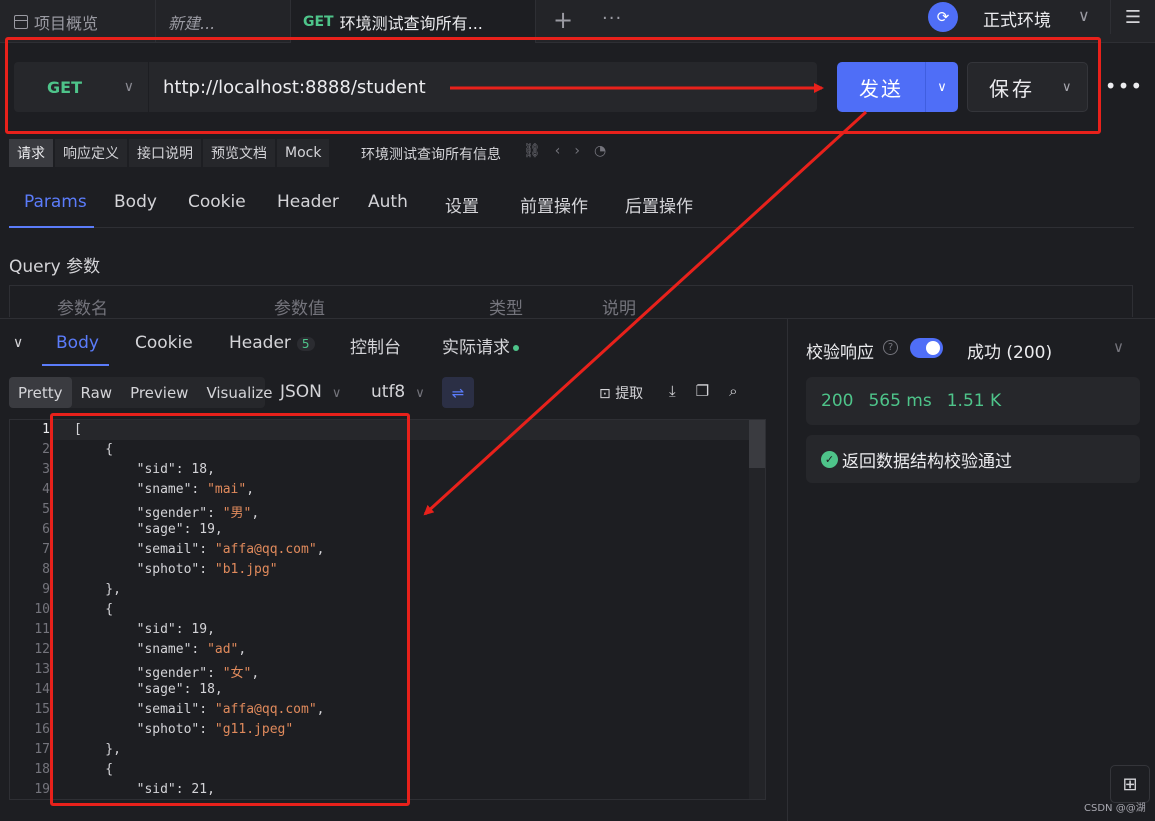  What do you see at coordinates (757, 444) in the screenshot?
I see `scrollbar-thumb` at bounding box center [757, 444].